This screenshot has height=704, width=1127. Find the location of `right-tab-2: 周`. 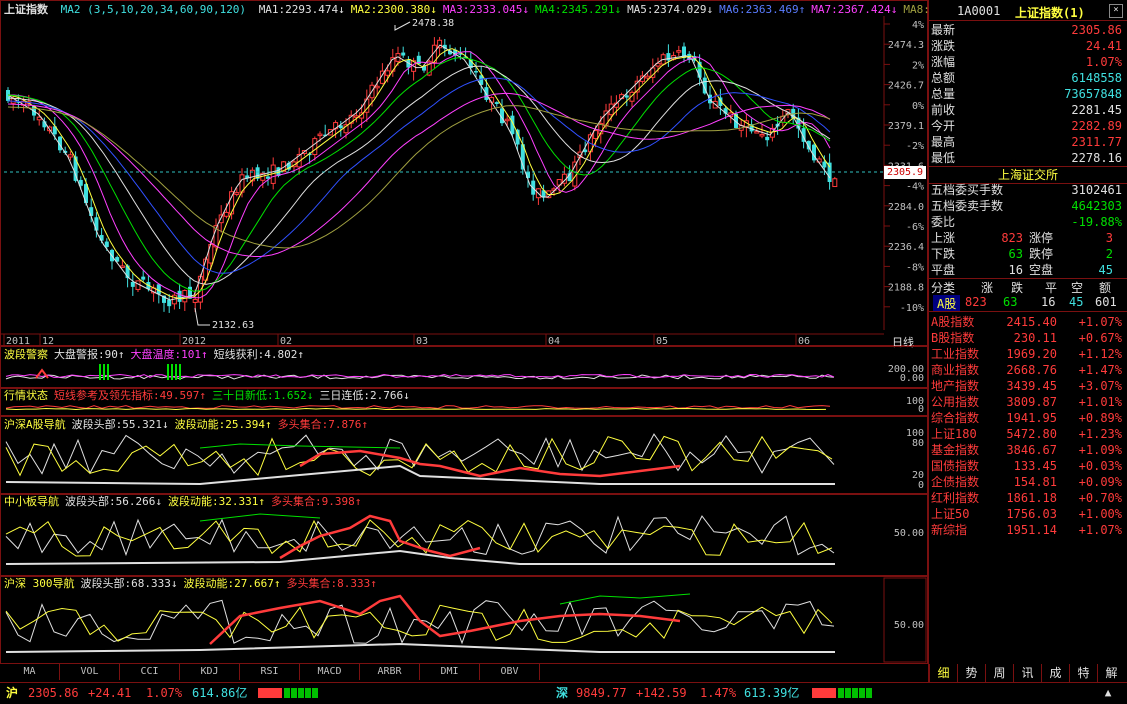

right-tab-2: 周 is located at coordinates (999, 673).